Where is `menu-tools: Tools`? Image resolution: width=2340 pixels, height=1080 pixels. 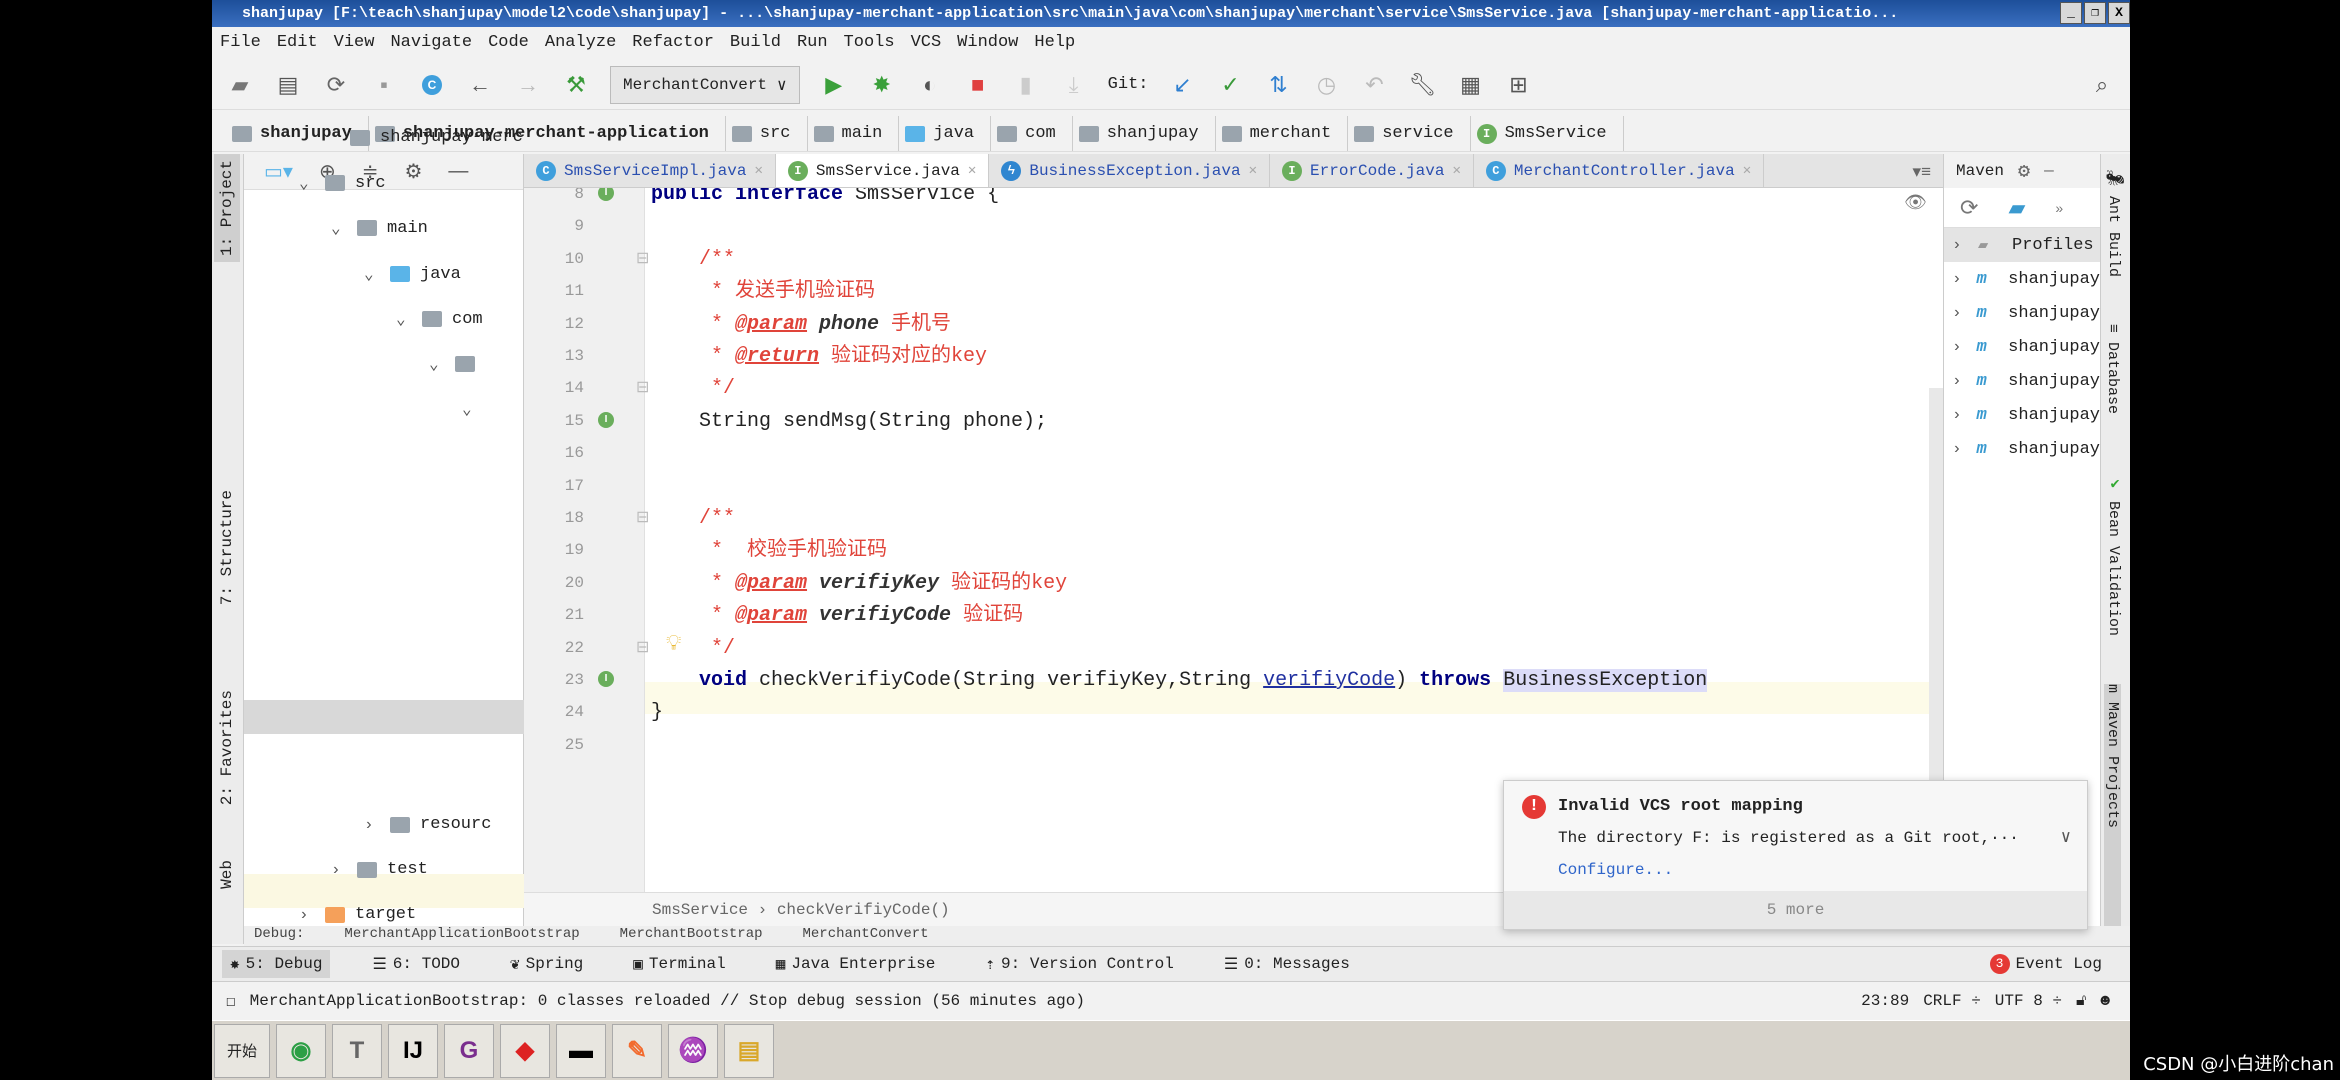 menu-tools: Tools is located at coordinates (869, 42).